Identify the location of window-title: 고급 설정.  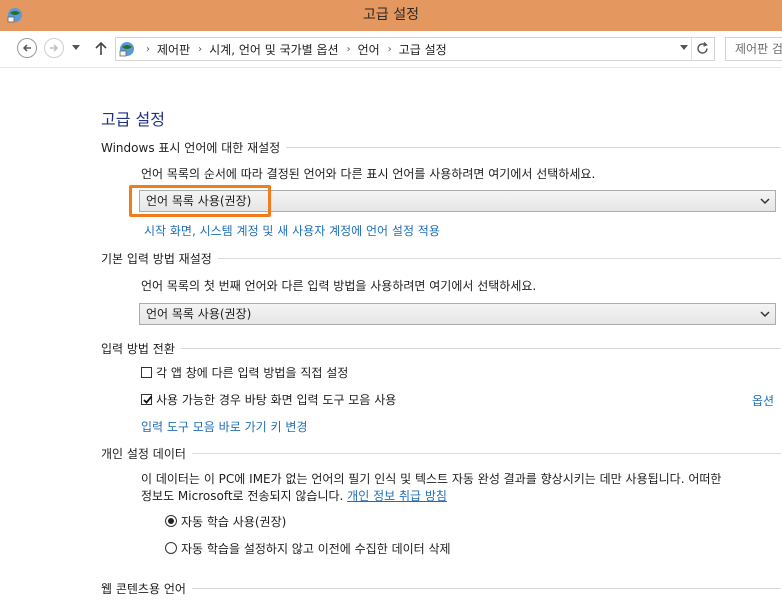
(391, 15).